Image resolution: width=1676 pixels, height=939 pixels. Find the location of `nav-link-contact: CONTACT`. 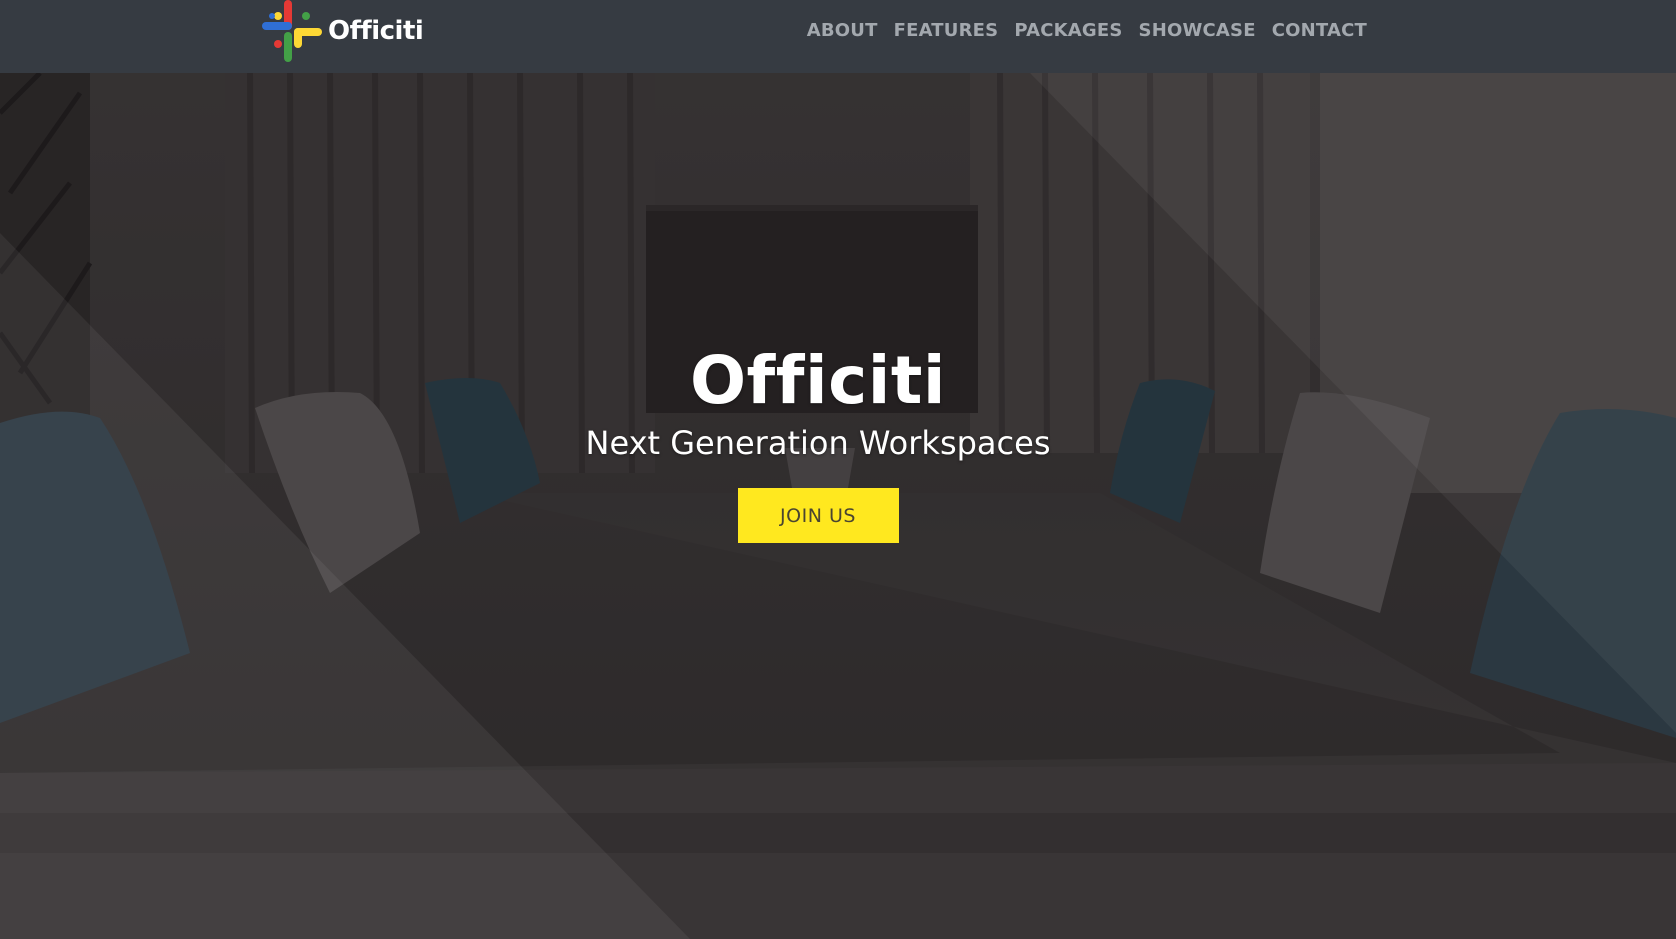

nav-link-contact: CONTACT is located at coordinates (1319, 30).